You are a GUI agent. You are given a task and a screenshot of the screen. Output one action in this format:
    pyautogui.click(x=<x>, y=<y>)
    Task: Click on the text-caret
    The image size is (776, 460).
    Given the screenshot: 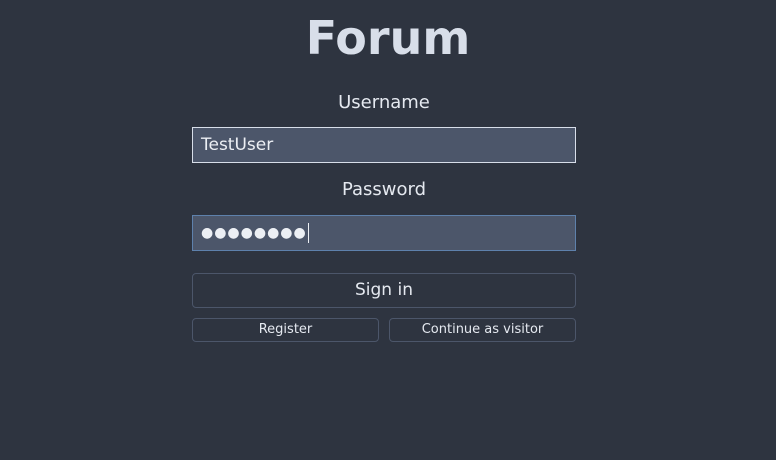 What is the action you would take?
    pyautogui.click(x=308, y=233)
    